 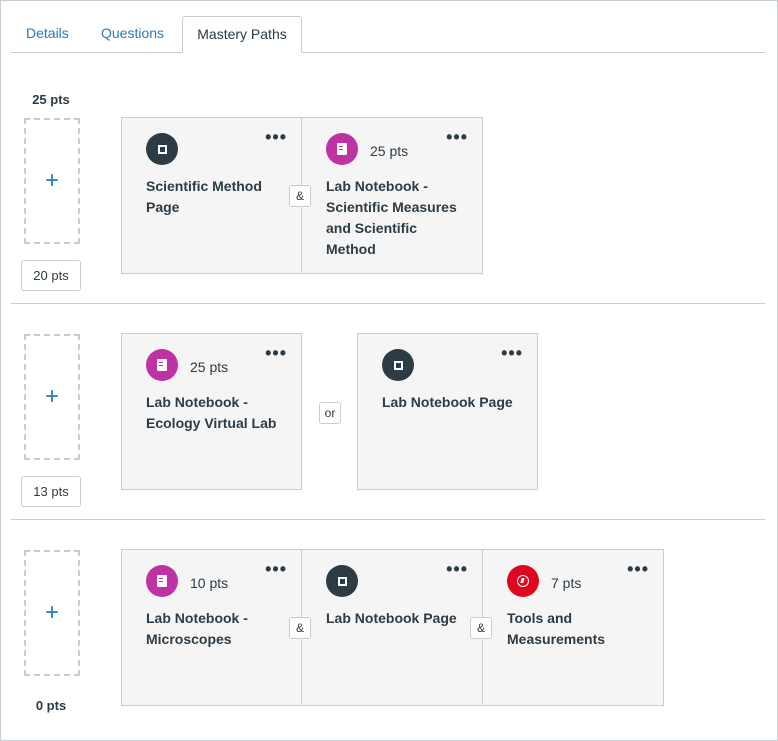 I want to click on tab-mastery-paths: Mastery Paths, so click(x=242, y=34).